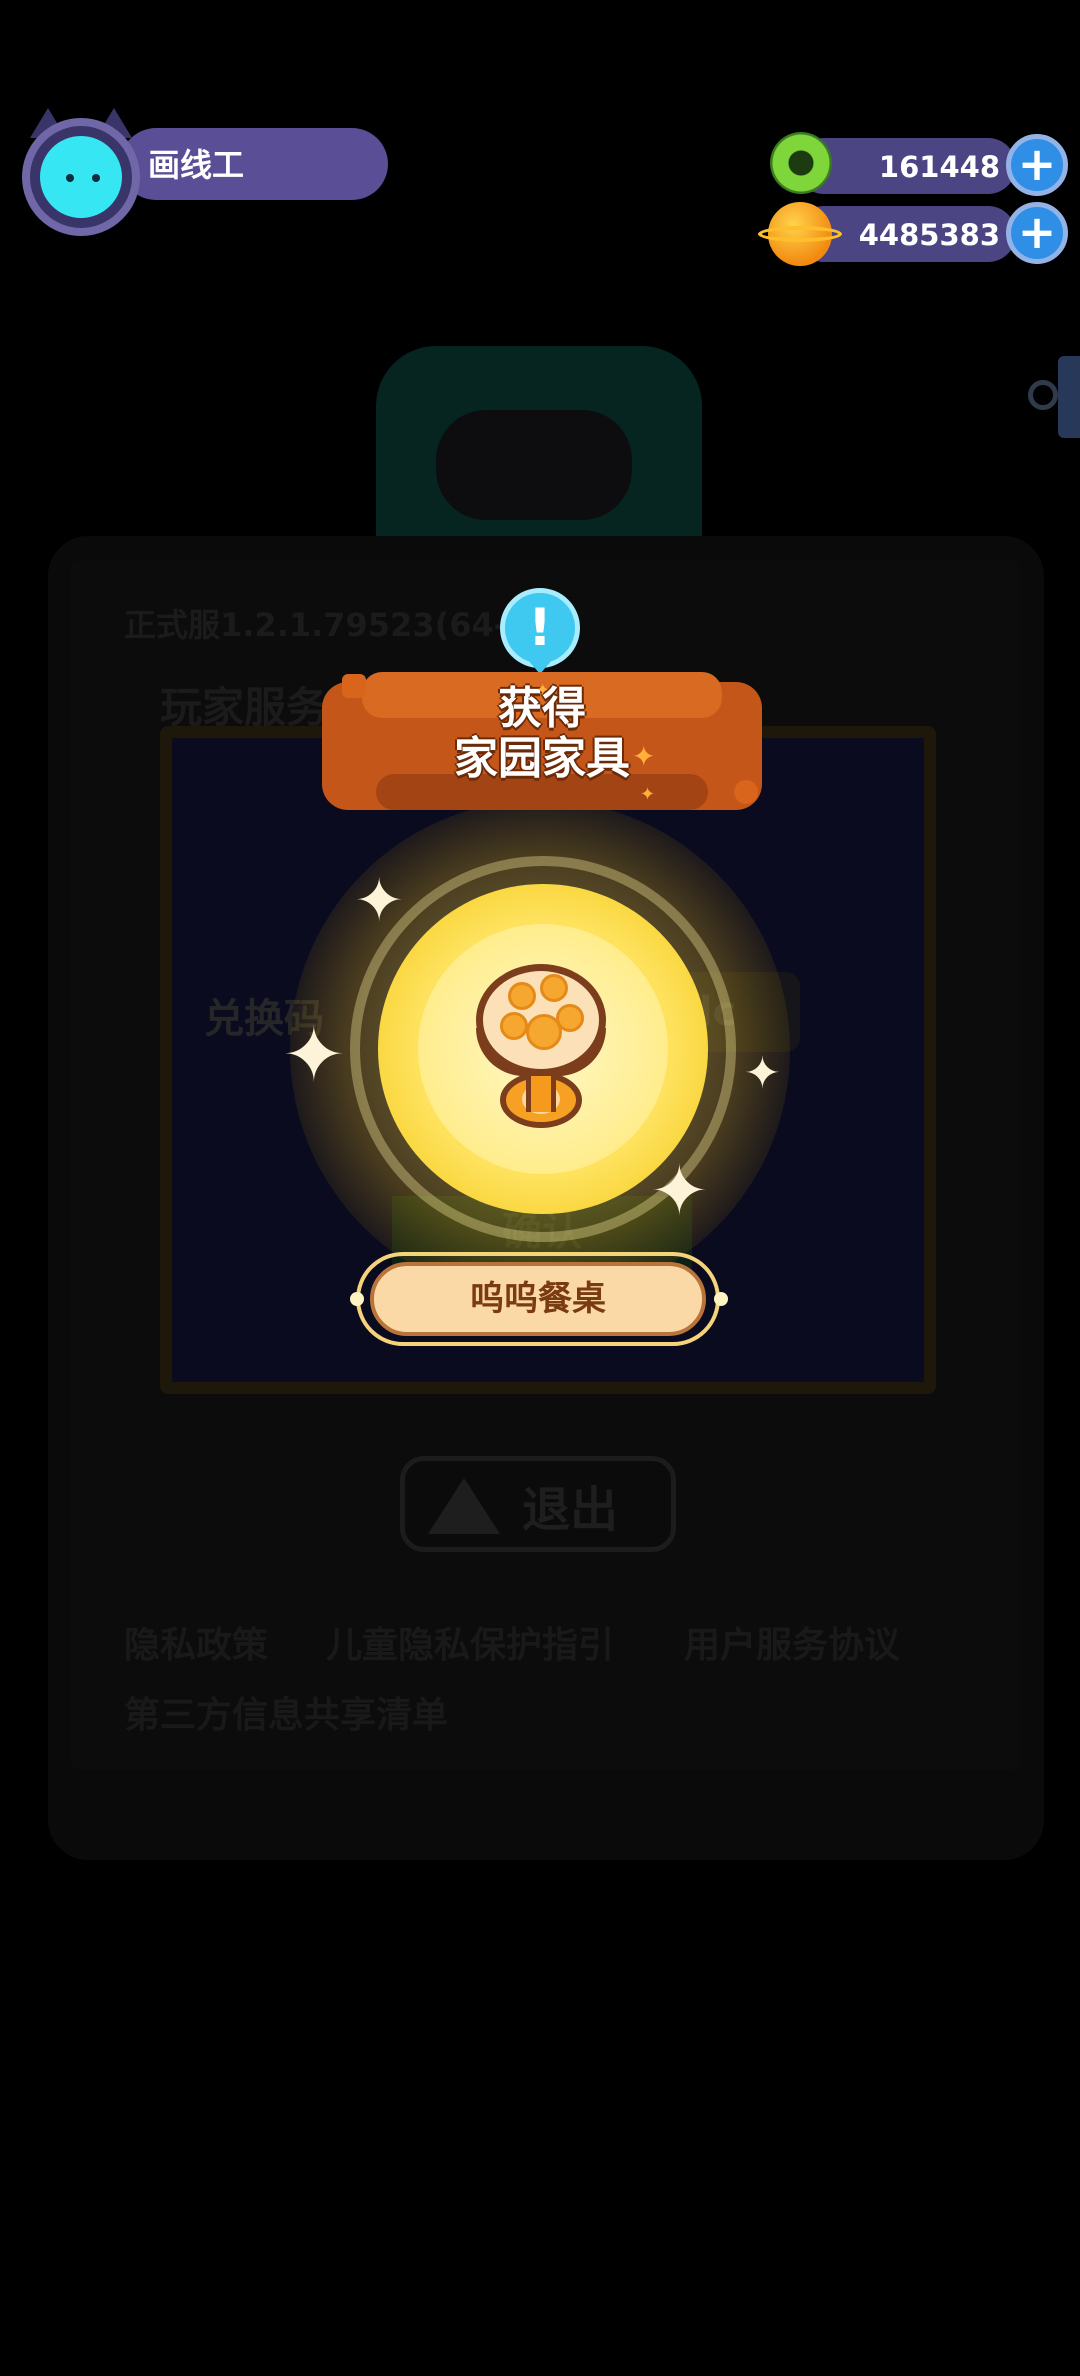  I want to click on item-name-label: 呜呜餐桌, so click(538, 1299).